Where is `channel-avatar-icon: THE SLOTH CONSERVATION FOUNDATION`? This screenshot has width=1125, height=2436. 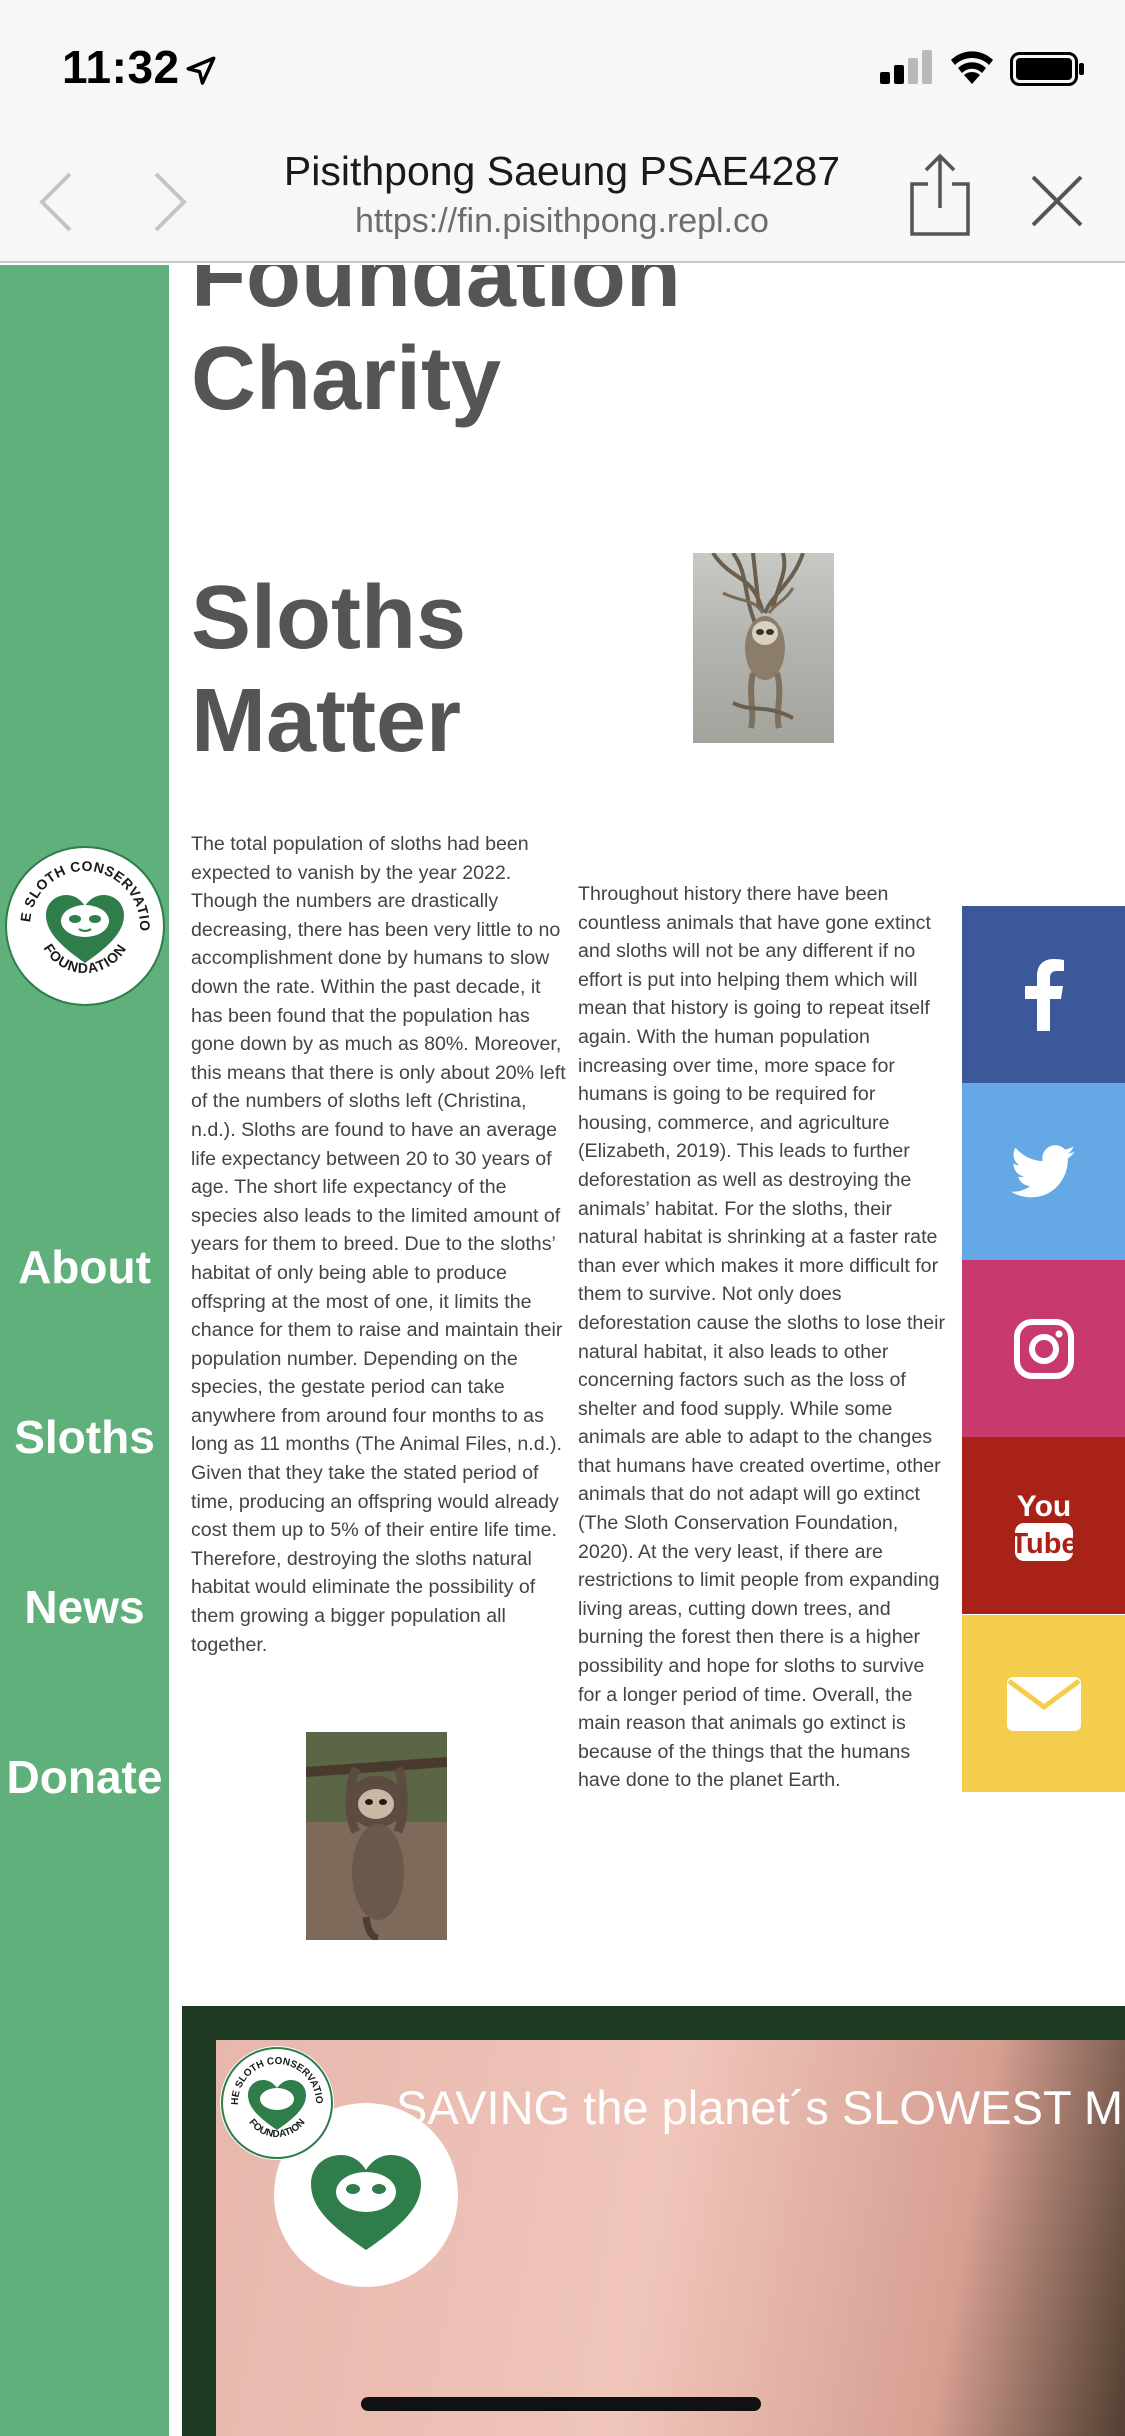 channel-avatar-icon: THE SLOTH CONSERVATION FOUNDATION is located at coordinates (277, 2103).